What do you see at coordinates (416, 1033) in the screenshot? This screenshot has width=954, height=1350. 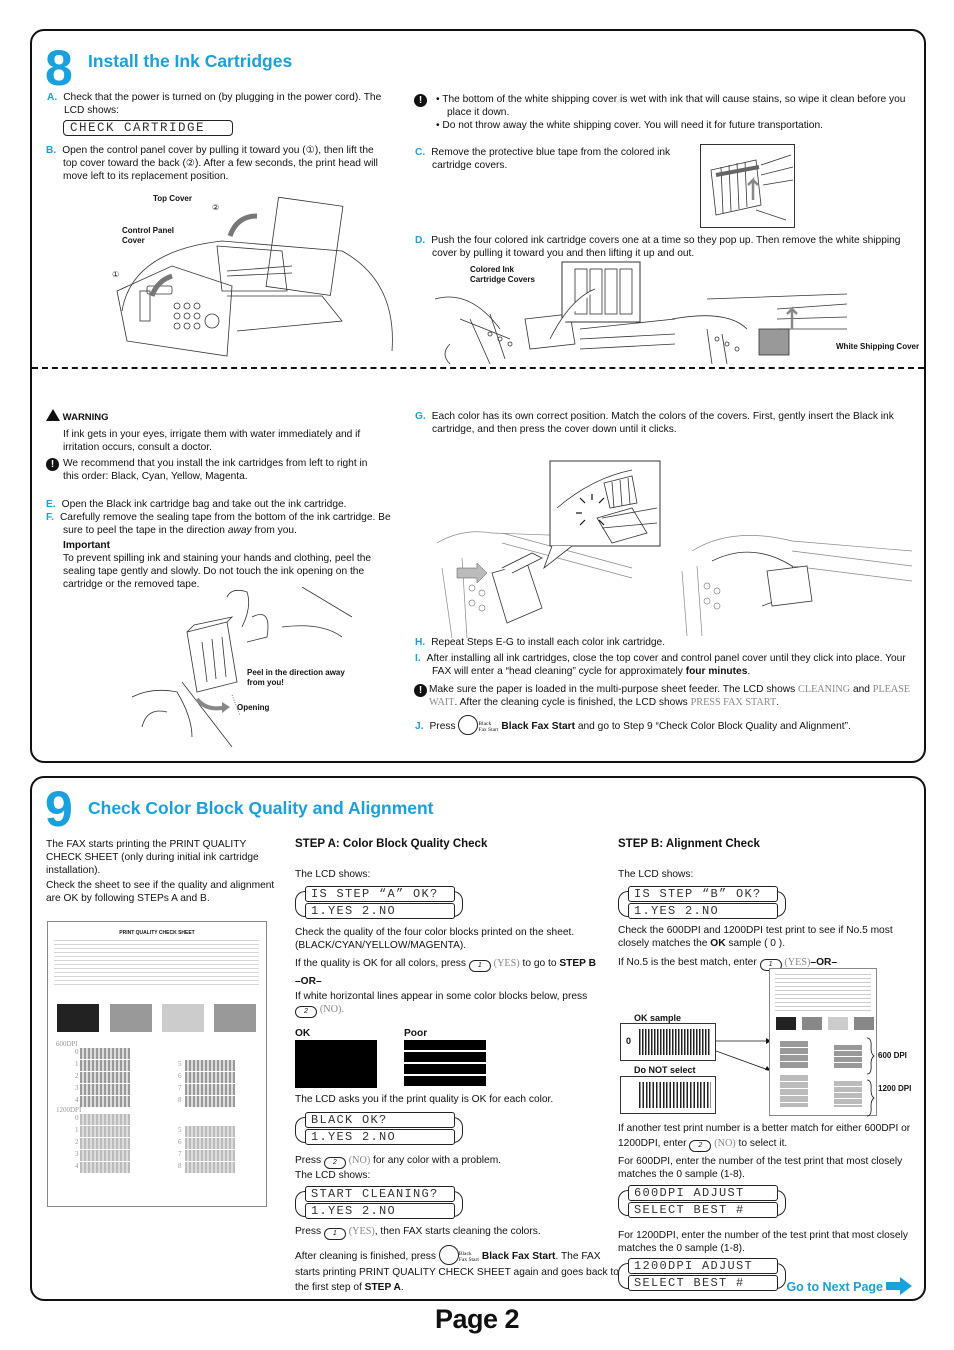 I see `poor-label: Poor` at bounding box center [416, 1033].